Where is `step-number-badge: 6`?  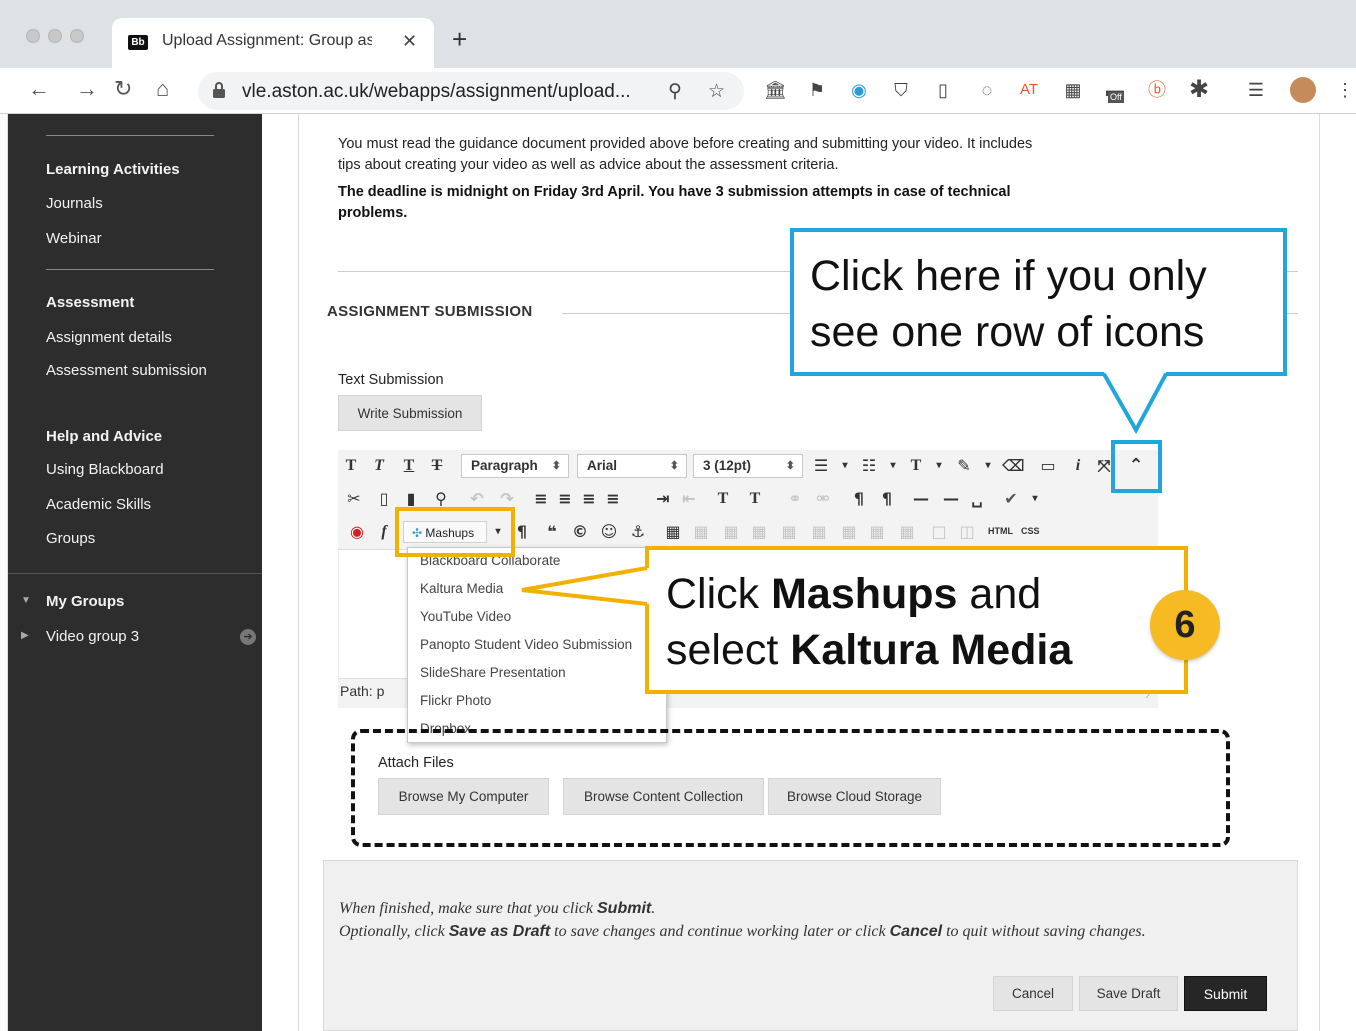 step-number-badge: 6 is located at coordinates (1185, 625).